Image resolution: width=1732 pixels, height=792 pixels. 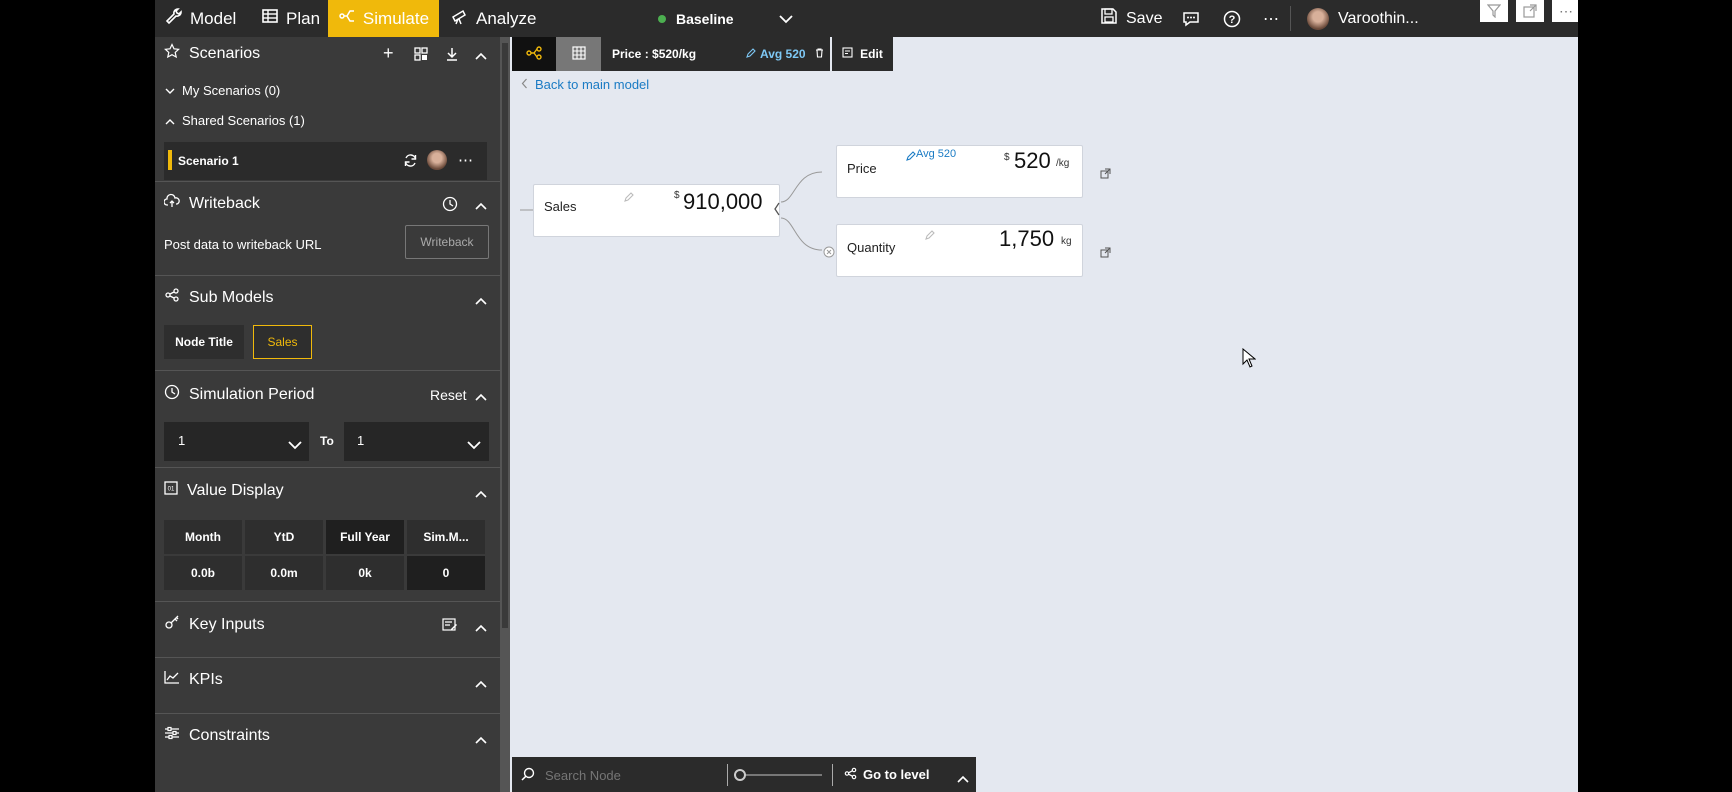 What do you see at coordinates (677, 195) in the screenshot?
I see `sales-currency: $` at bounding box center [677, 195].